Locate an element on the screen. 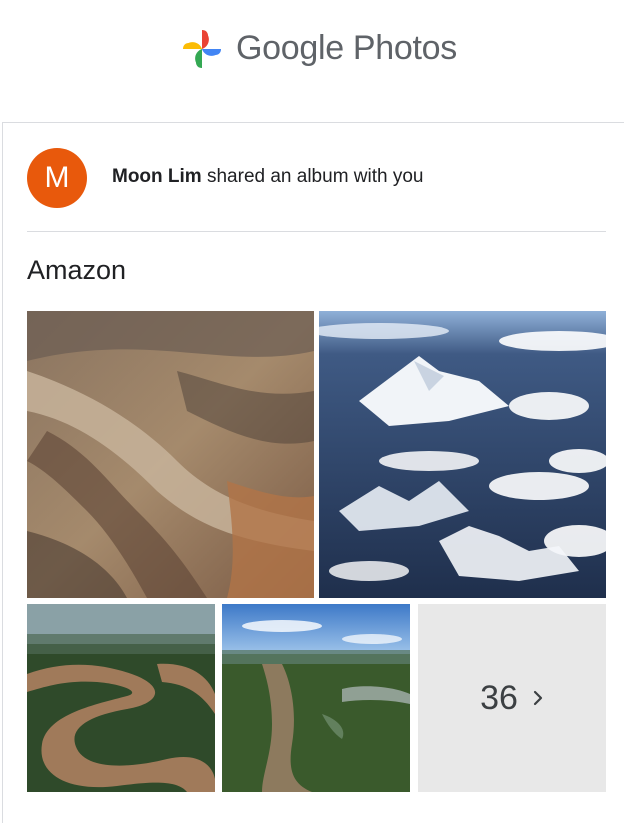  more-photos-tile: 36 is located at coordinates (512, 698).